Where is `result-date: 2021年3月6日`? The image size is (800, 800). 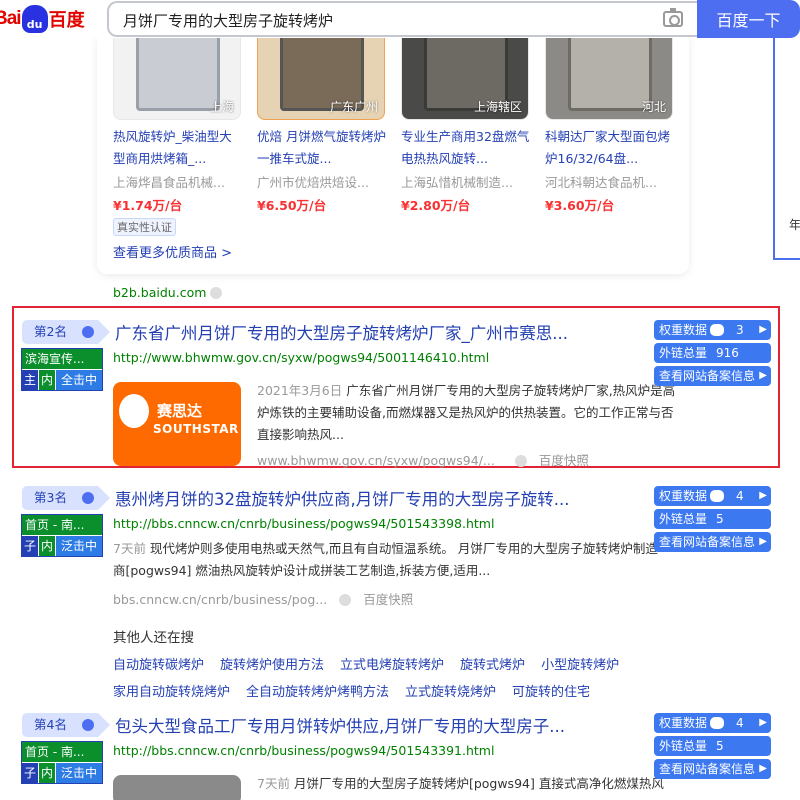
result-date: 2021年3月6日 is located at coordinates (300, 390).